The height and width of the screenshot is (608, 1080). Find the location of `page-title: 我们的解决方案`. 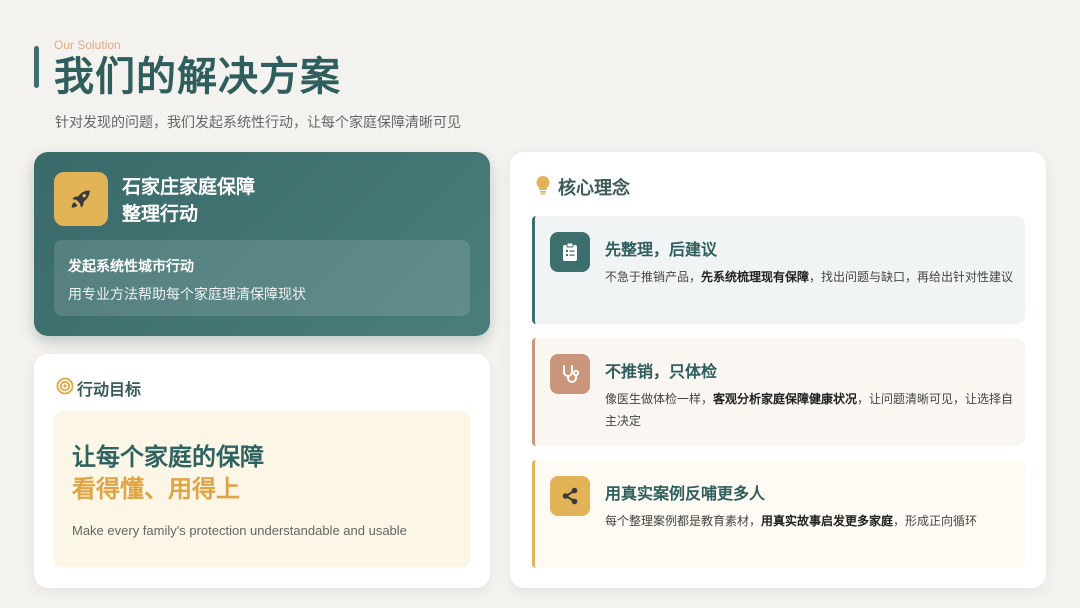

page-title: 我们的解决方案 is located at coordinates (197, 77).